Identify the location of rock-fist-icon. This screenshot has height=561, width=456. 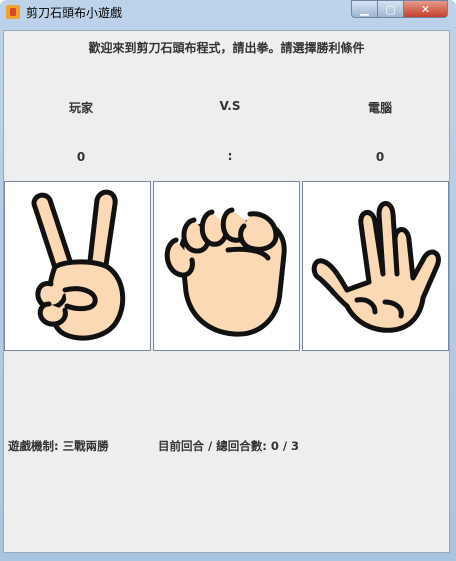
(225, 272).